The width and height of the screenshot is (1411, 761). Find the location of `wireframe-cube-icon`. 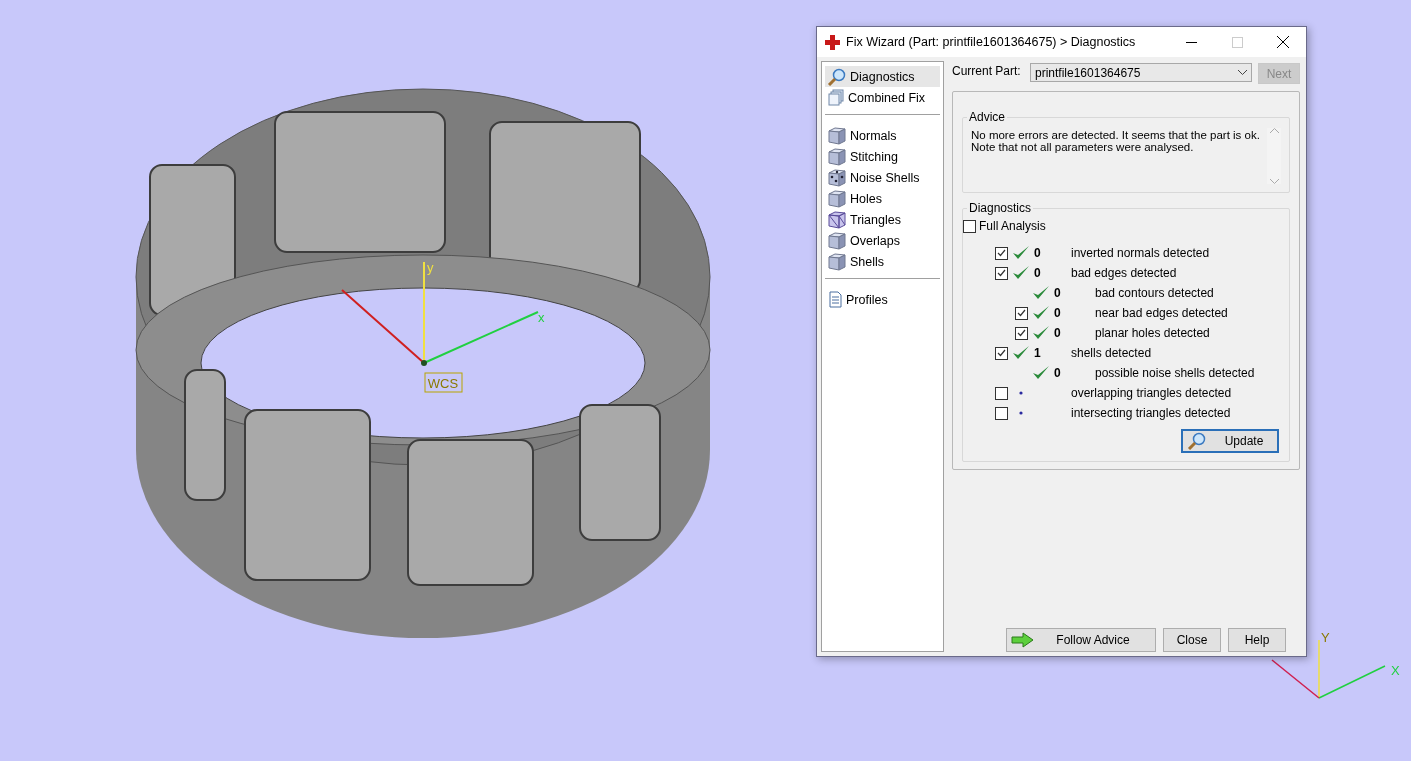

wireframe-cube-icon is located at coordinates (837, 219).